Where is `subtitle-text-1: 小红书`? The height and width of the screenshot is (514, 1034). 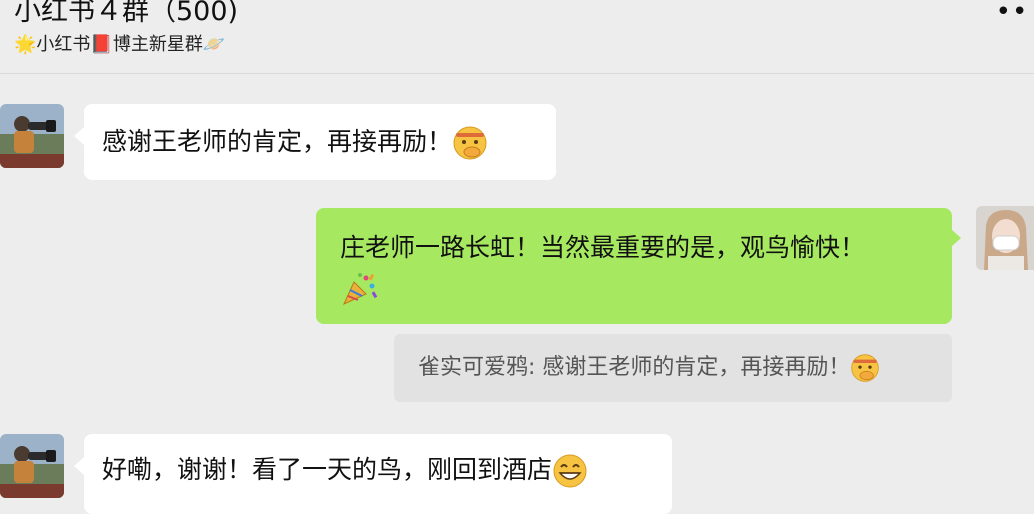 subtitle-text-1: 小红书 is located at coordinates (63, 44).